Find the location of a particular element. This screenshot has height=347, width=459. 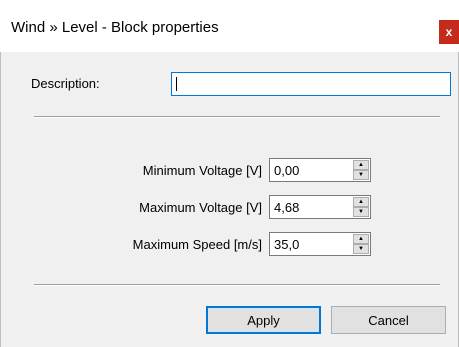

description-input is located at coordinates (311, 84).